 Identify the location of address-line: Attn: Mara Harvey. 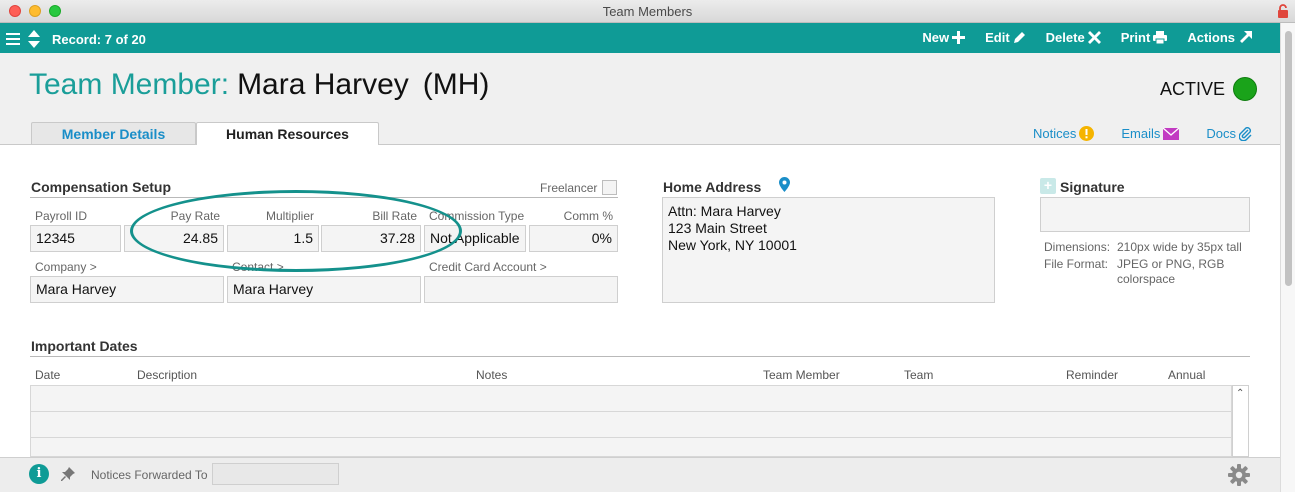
(724, 211).